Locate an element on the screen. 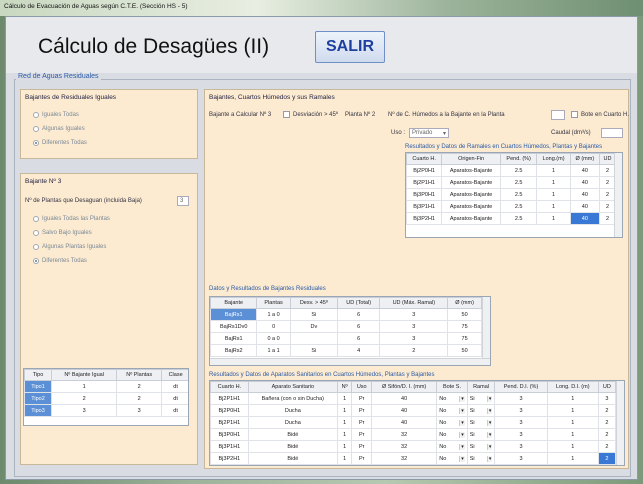 This screenshot has height=484, width=643. column-header: Ramal is located at coordinates (481, 387).